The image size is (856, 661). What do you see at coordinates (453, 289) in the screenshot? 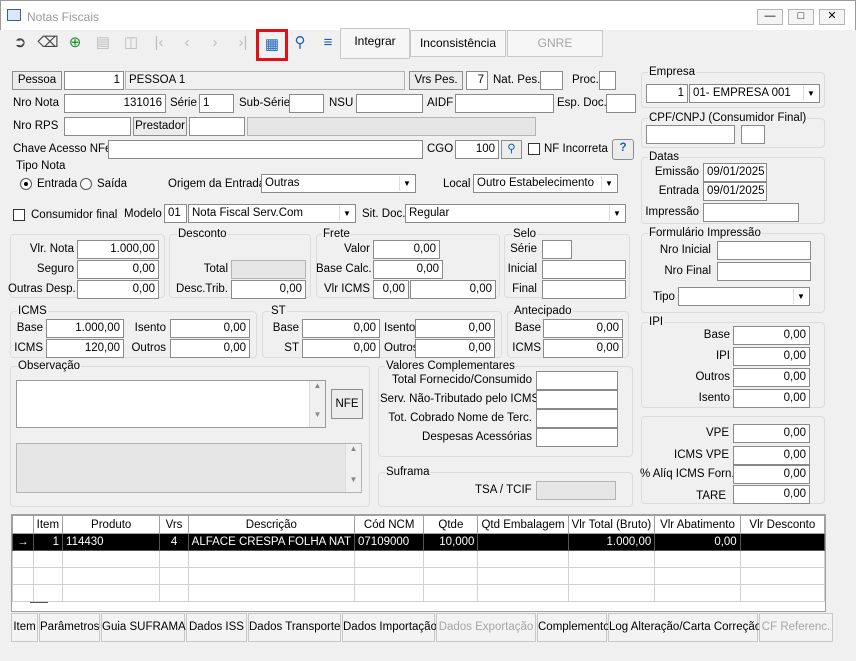
I see `frete-icms-b-field: 0,00` at bounding box center [453, 289].